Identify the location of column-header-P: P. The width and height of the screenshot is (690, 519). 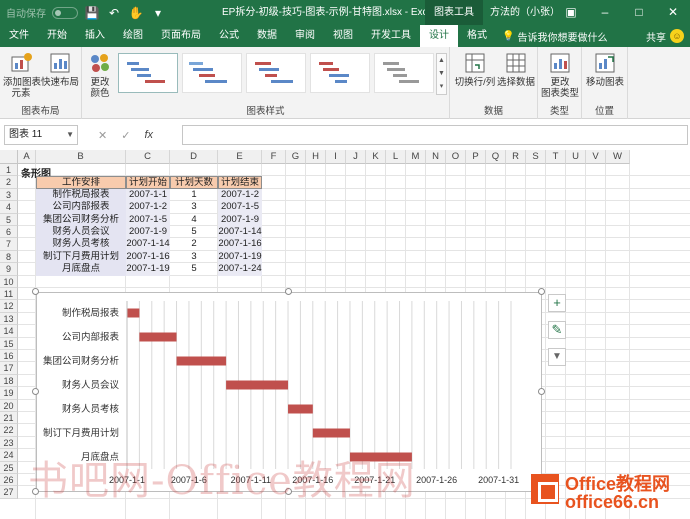
(476, 157).